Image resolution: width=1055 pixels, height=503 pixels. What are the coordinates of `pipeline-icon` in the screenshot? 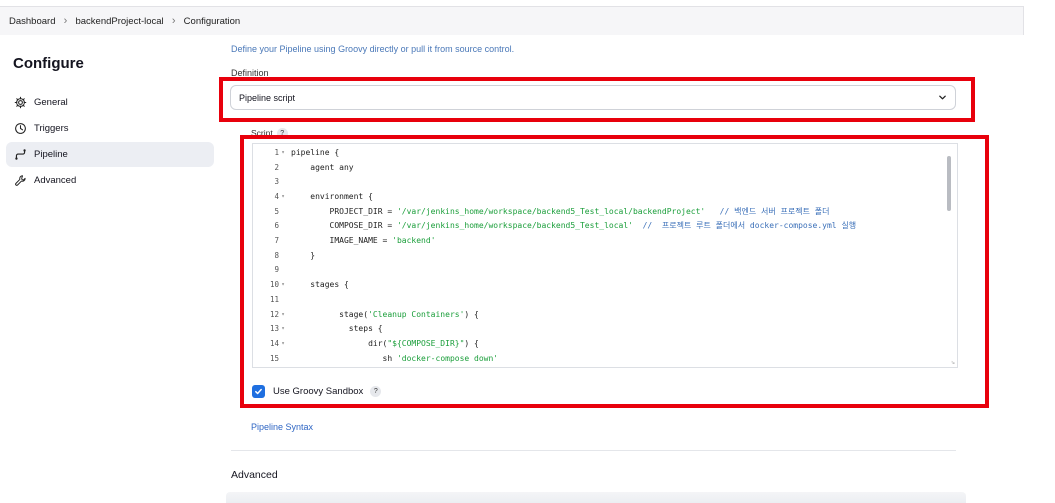 It's located at (20, 154).